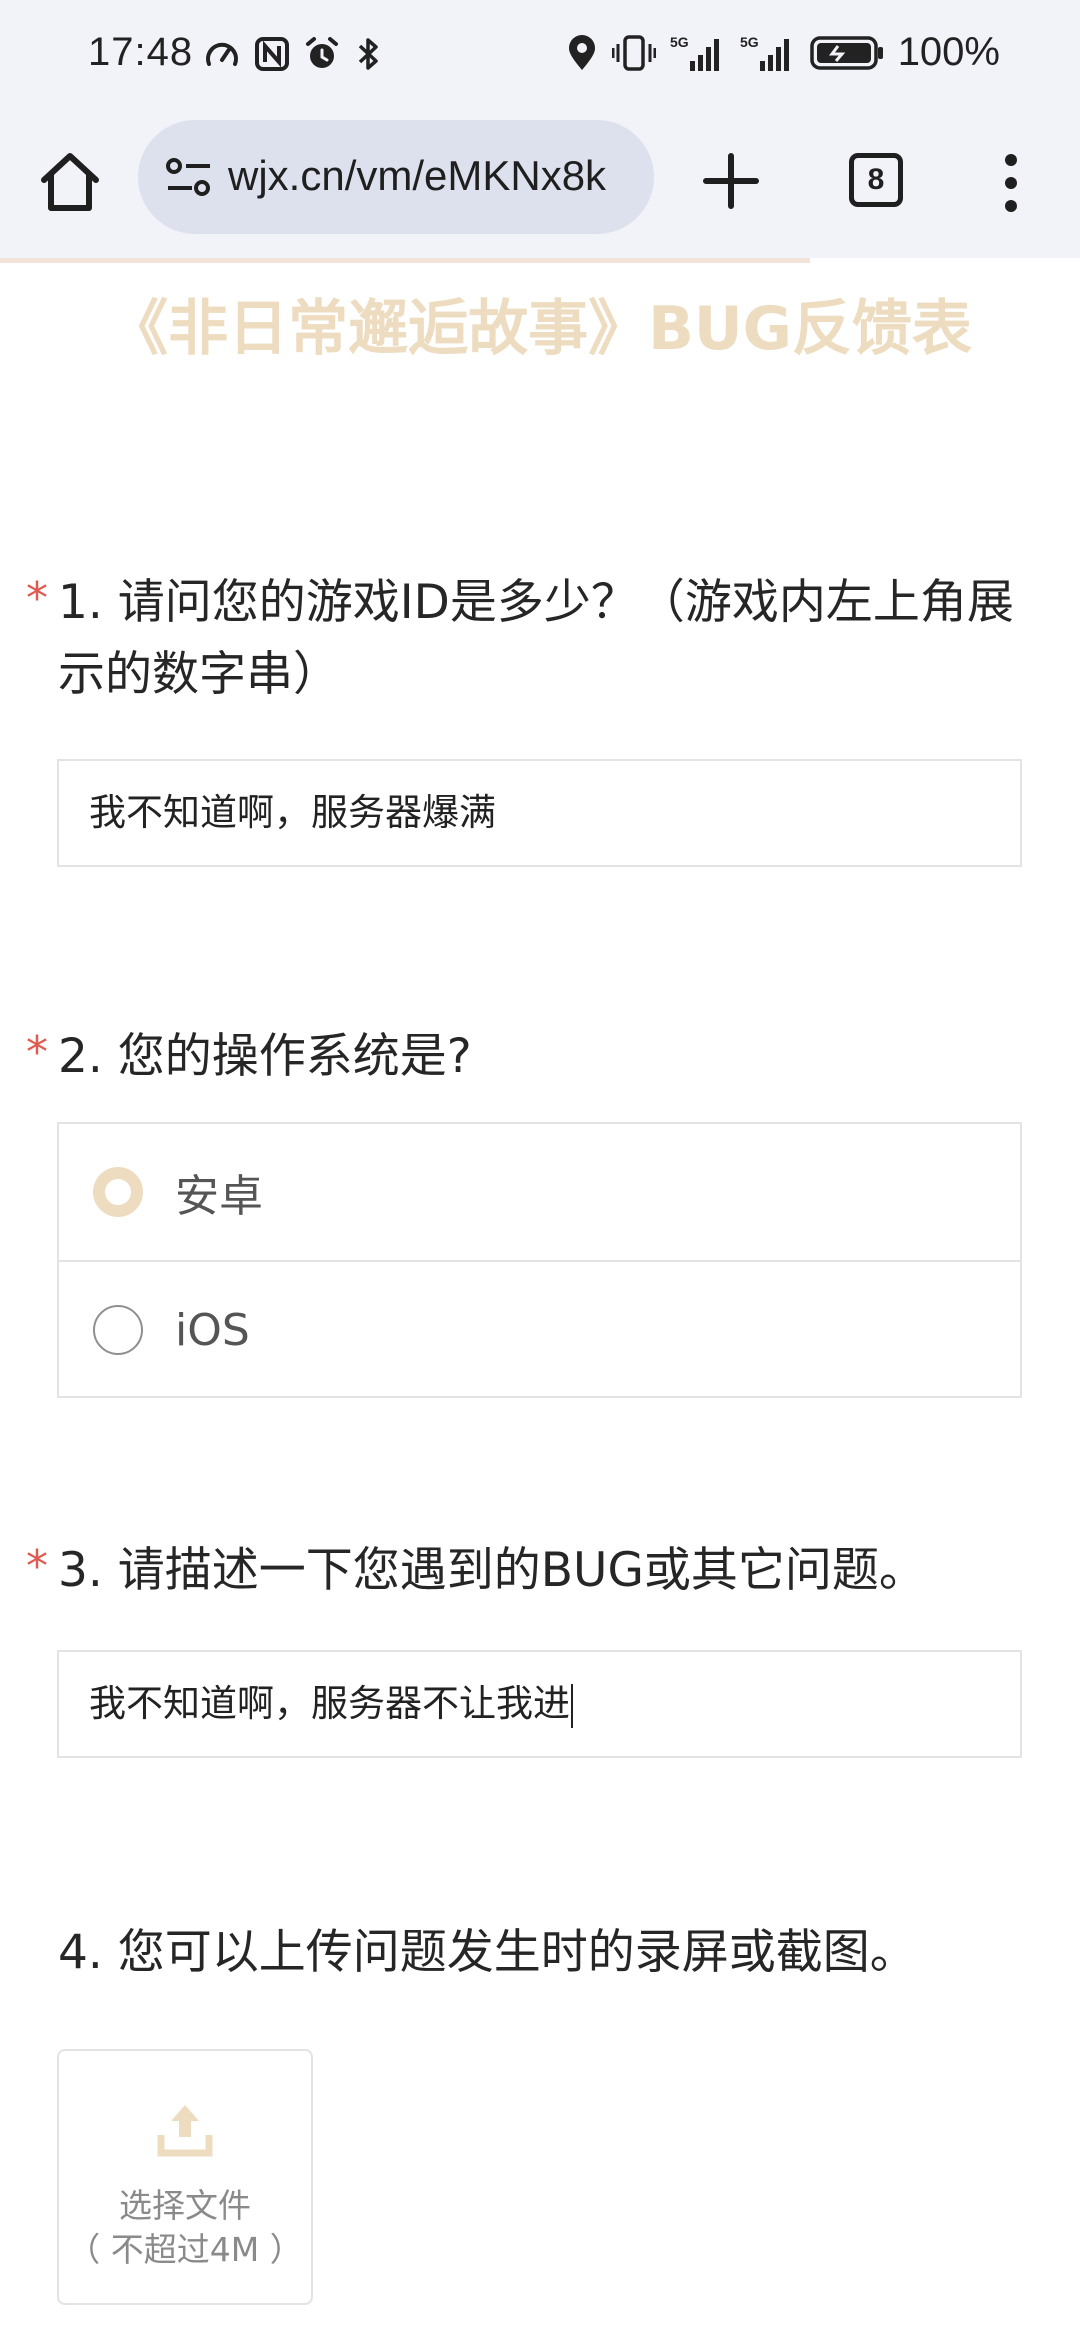  I want to click on radio-option-android: 安卓, so click(539, 1192).